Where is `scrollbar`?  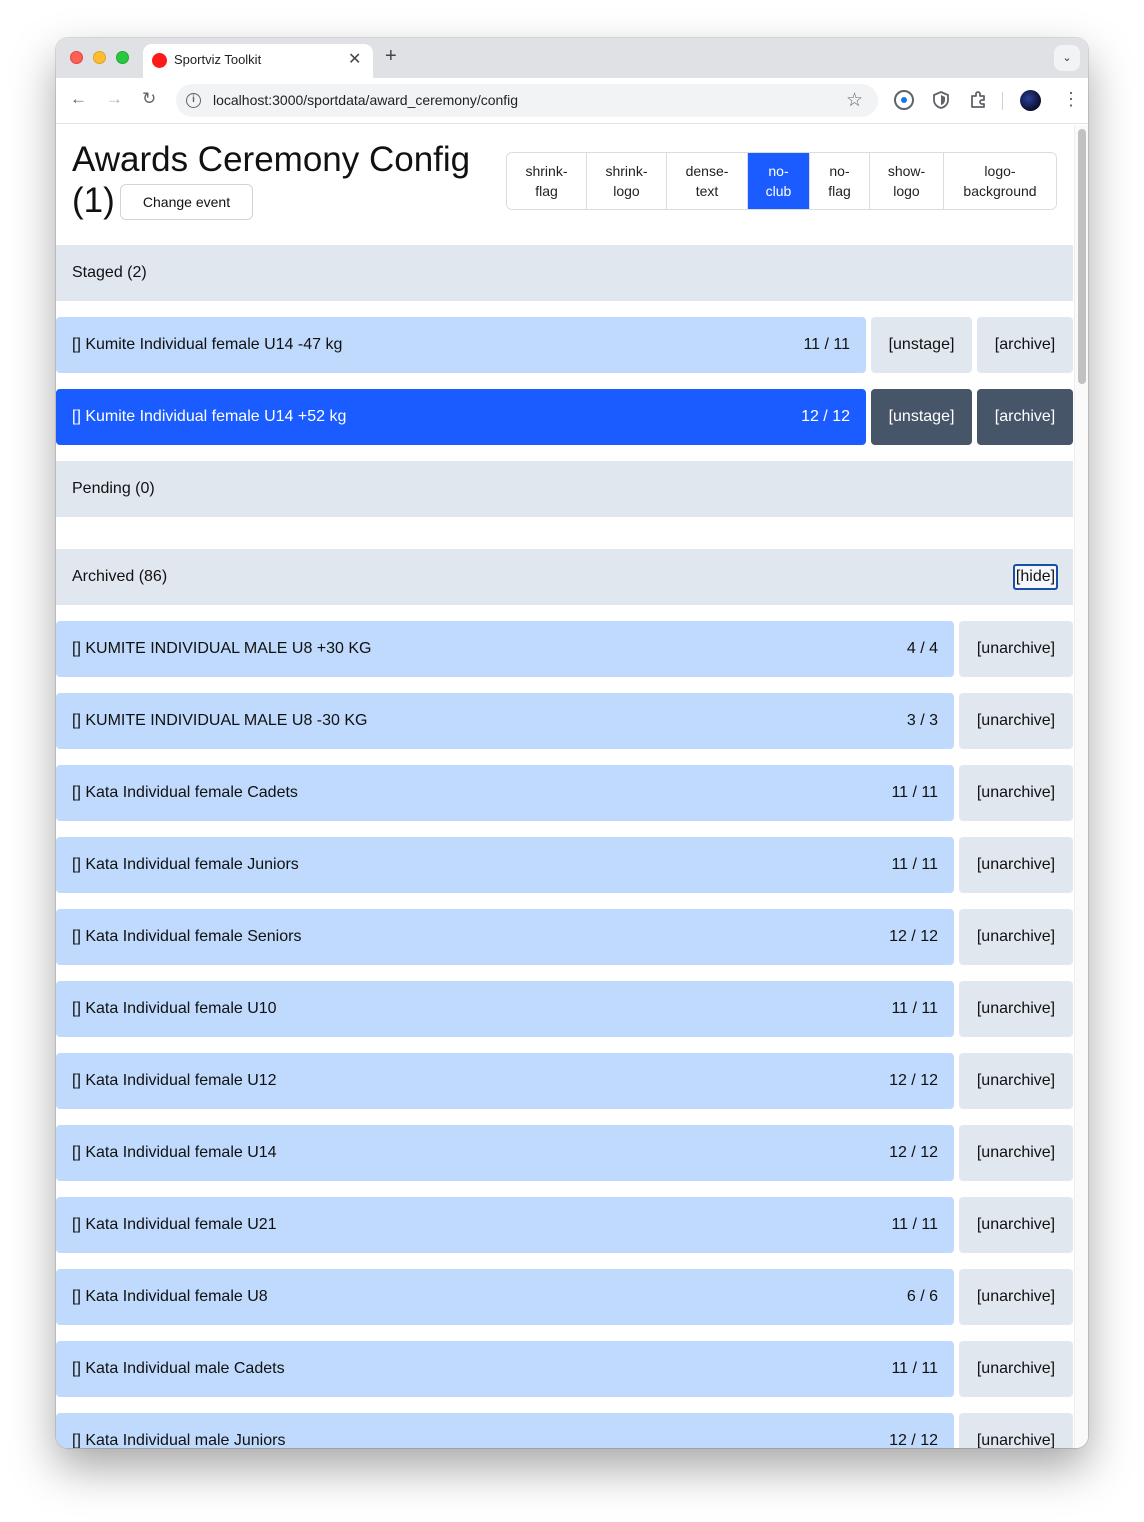 scrollbar is located at coordinates (1081, 786).